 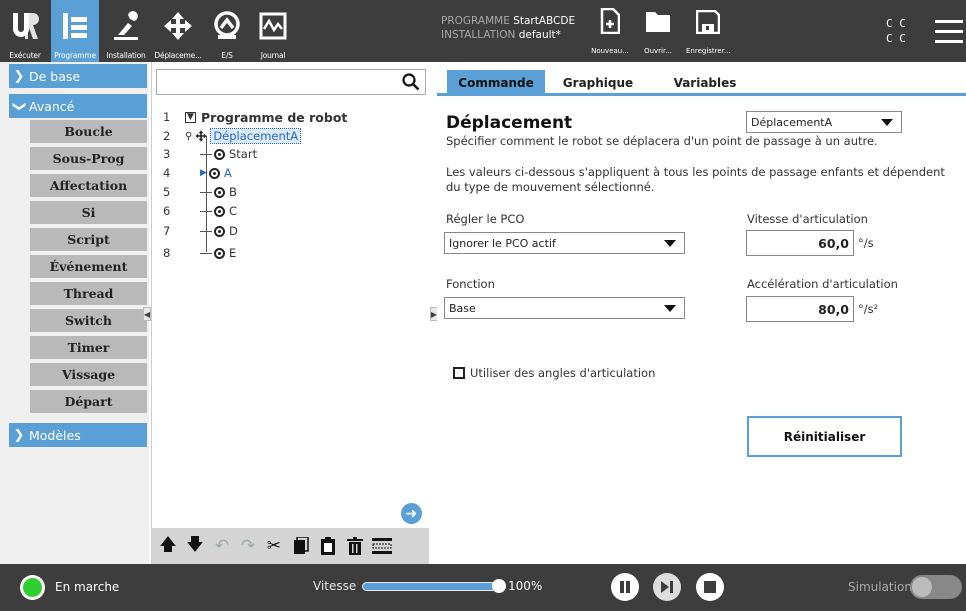 What do you see at coordinates (25, 26) in the screenshot?
I see `ur-logo-icon` at bounding box center [25, 26].